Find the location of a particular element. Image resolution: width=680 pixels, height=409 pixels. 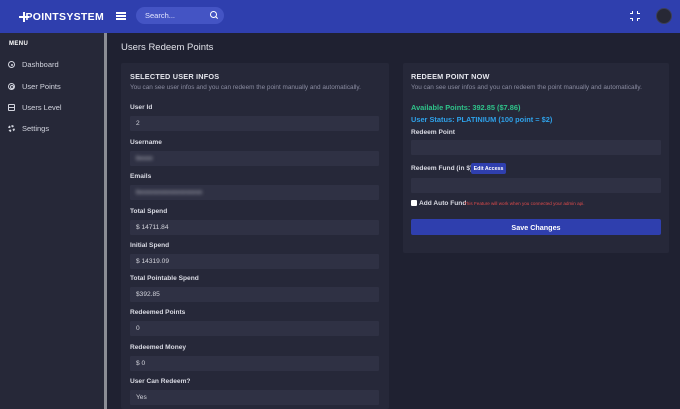

avatar is located at coordinates (664, 16).